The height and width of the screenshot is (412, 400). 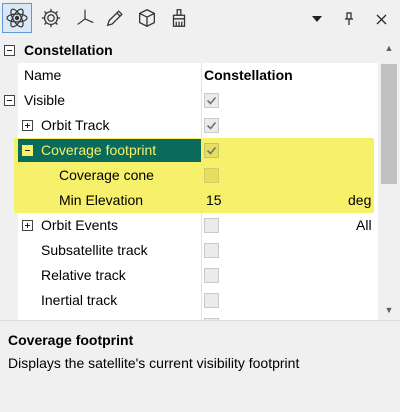 I want to click on property-label: Orbit Events, so click(x=80, y=225).